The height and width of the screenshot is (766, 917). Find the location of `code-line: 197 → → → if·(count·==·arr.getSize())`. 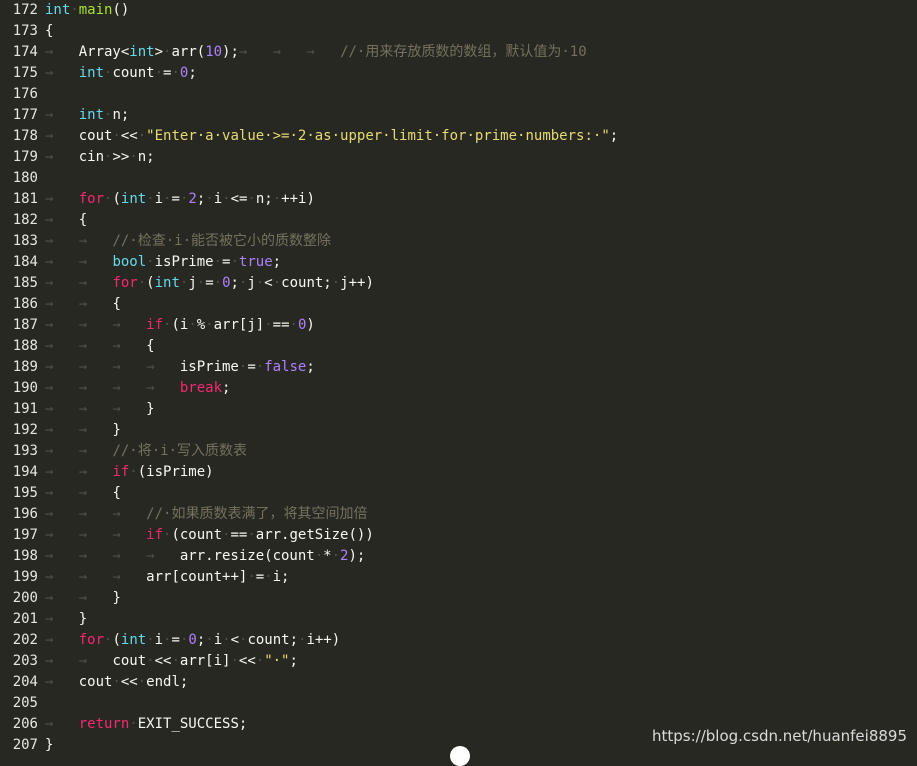

code-line: 197 → → → if·(count·==·arr.getSize()) is located at coordinates (458, 535).